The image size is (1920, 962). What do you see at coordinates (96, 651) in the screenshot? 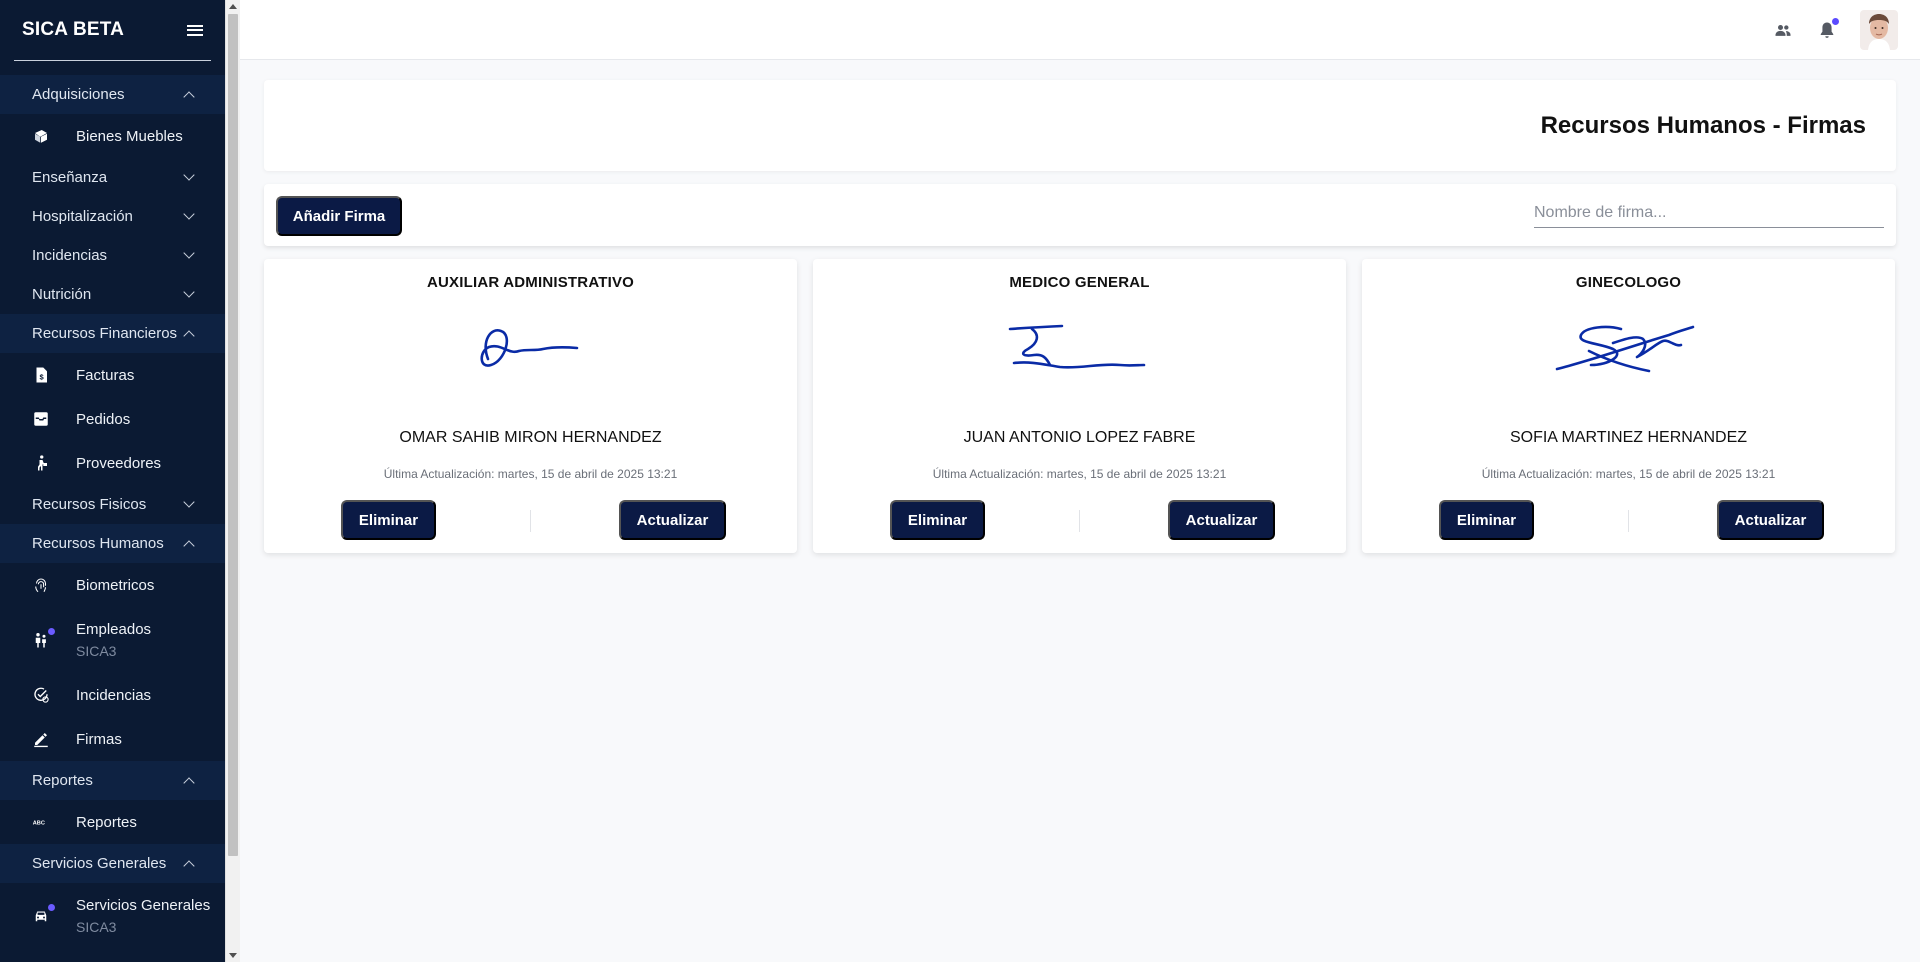
I see `sidebar-item-sublabel: SICA3` at bounding box center [96, 651].